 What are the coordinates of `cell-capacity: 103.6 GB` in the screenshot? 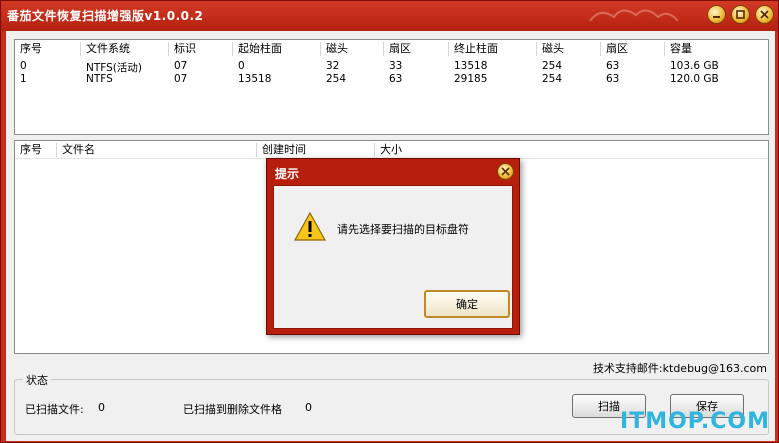 It's located at (694, 66).